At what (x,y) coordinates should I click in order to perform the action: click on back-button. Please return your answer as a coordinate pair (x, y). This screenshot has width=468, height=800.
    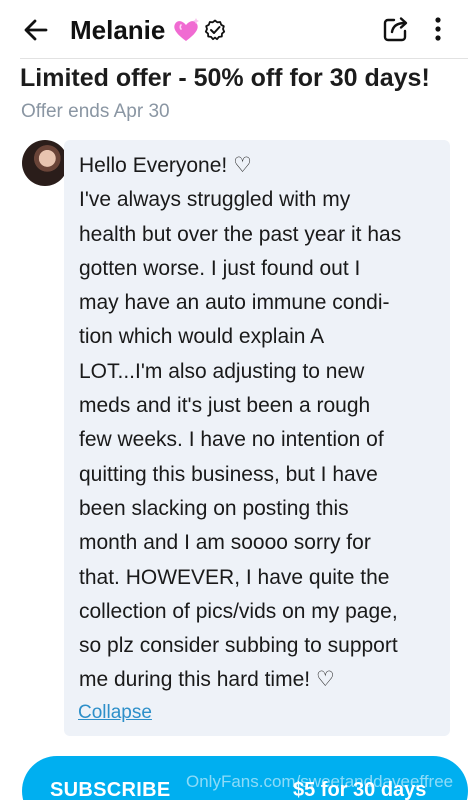
    Looking at the image, I should click on (36, 30).